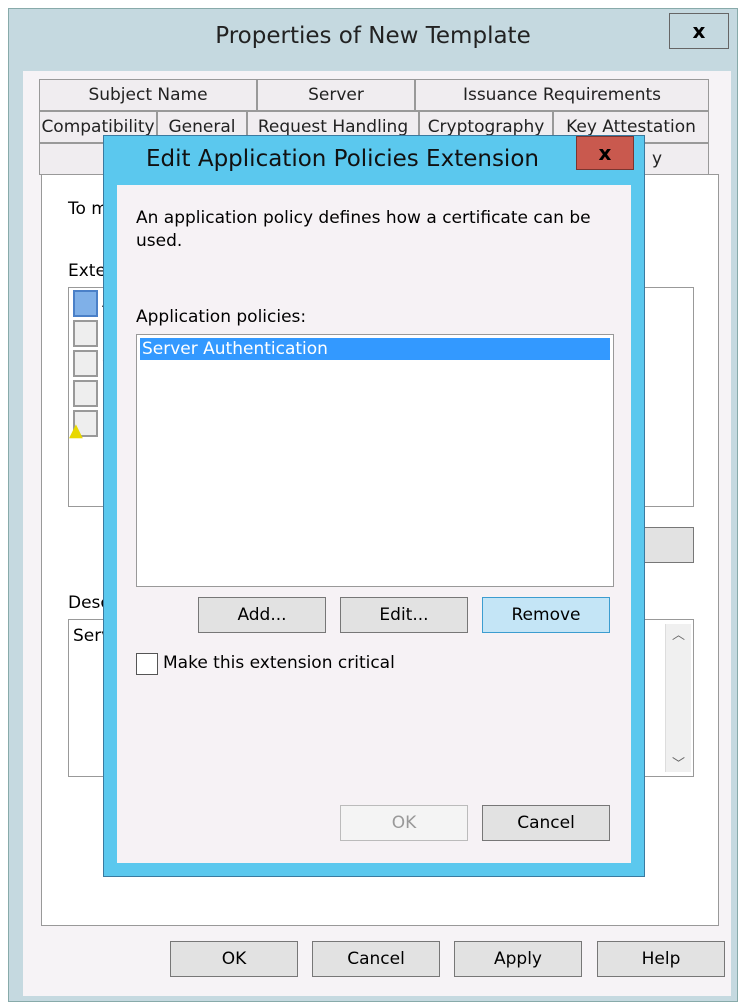  I want to click on scrollbar: ︿ ﹀, so click(678, 698).